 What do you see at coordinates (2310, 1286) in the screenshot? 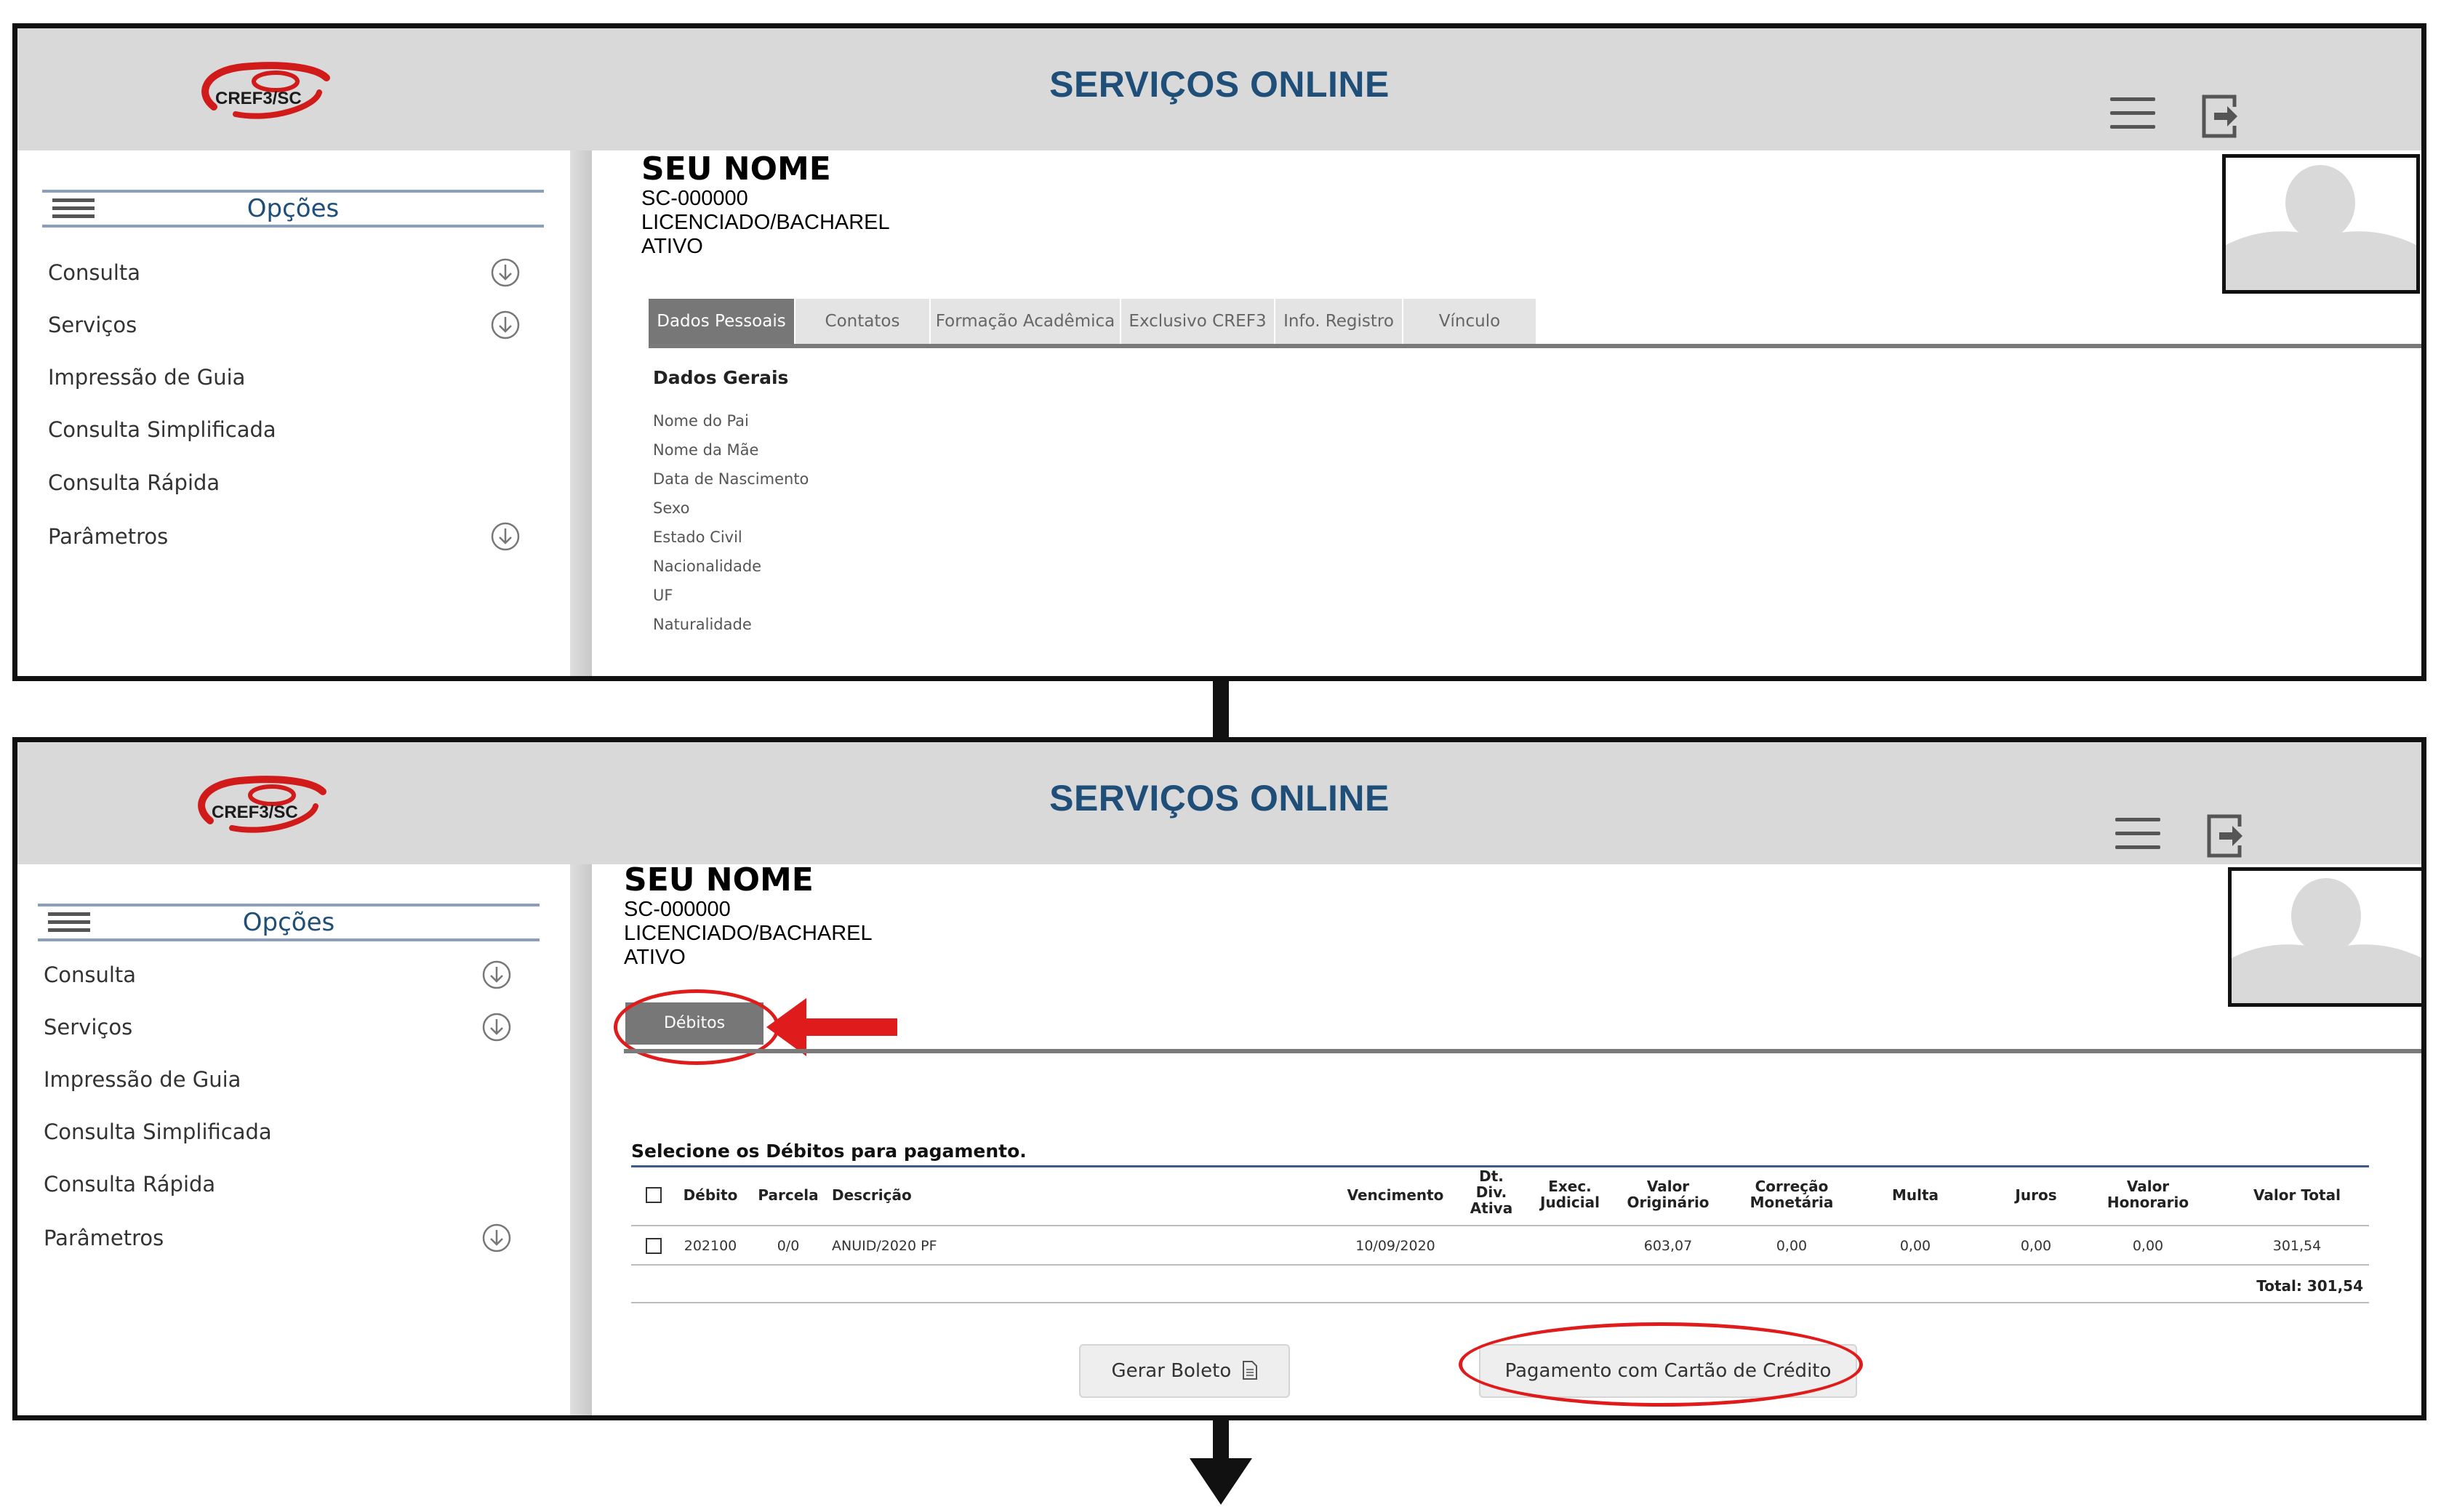
I see `table-total: Total: 301,54` at bounding box center [2310, 1286].